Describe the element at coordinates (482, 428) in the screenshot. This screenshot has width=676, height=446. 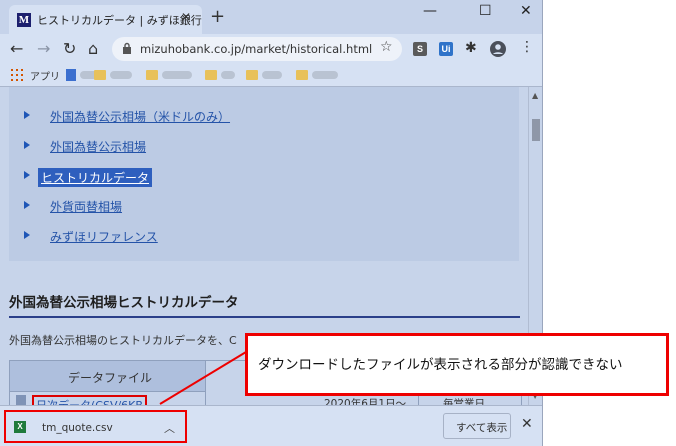
I see `show-all-label: すべて表示` at that location.